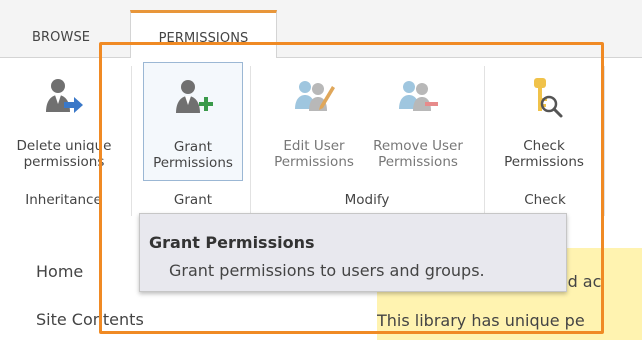 This screenshot has width=642, height=340. I want to click on edit-user-permissions-label: Edit User Permissions, so click(314, 154).